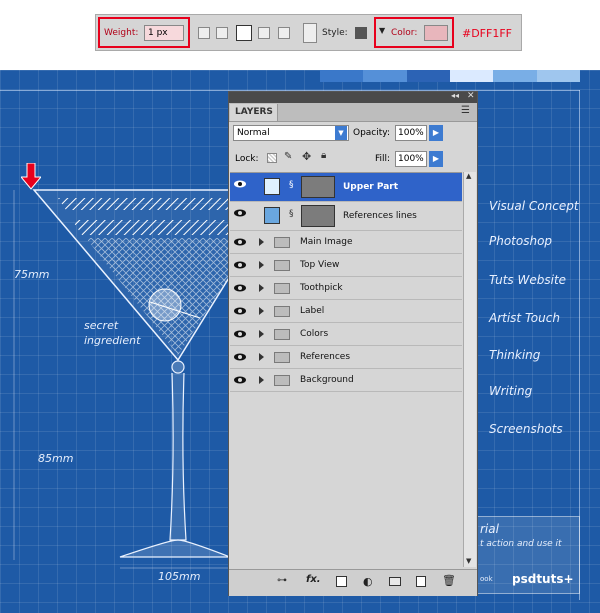 This screenshot has height=613, width=600. Describe the element at coordinates (346, 216) in the screenshot. I see `layer-row-references-lines: § References lines` at that location.